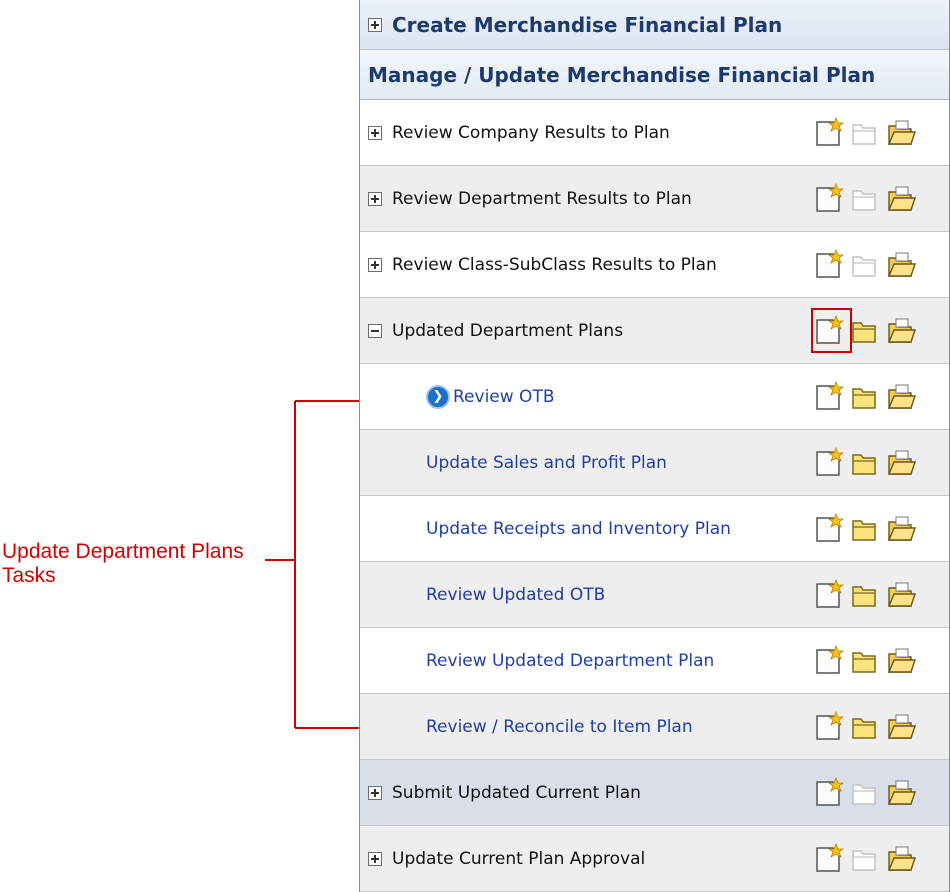  What do you see at coordinates (654, 859) in the screenshot?
I see `step-row: Update Current Plan Approval` at bounding box center [654, 859].